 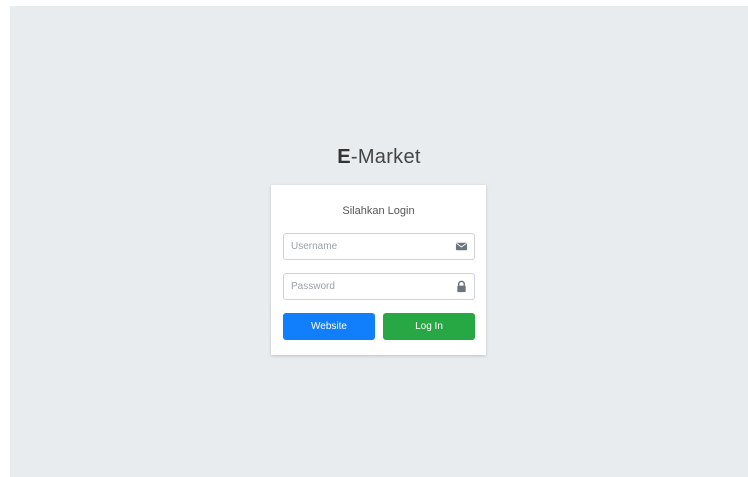 What do you see at coordinates (385, 157) in the screenshot?
I see `logo-suffix: -Market` at bounding box center [385, 157].